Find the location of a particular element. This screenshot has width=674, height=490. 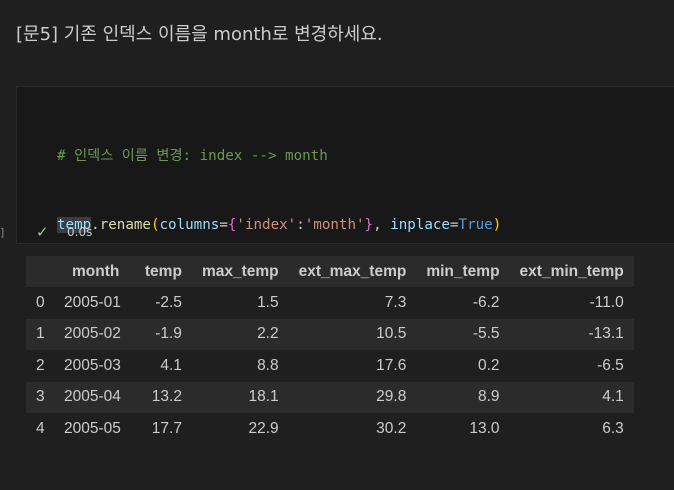

table-cell-month: 2005-02 is located at coordinates (92, 334).